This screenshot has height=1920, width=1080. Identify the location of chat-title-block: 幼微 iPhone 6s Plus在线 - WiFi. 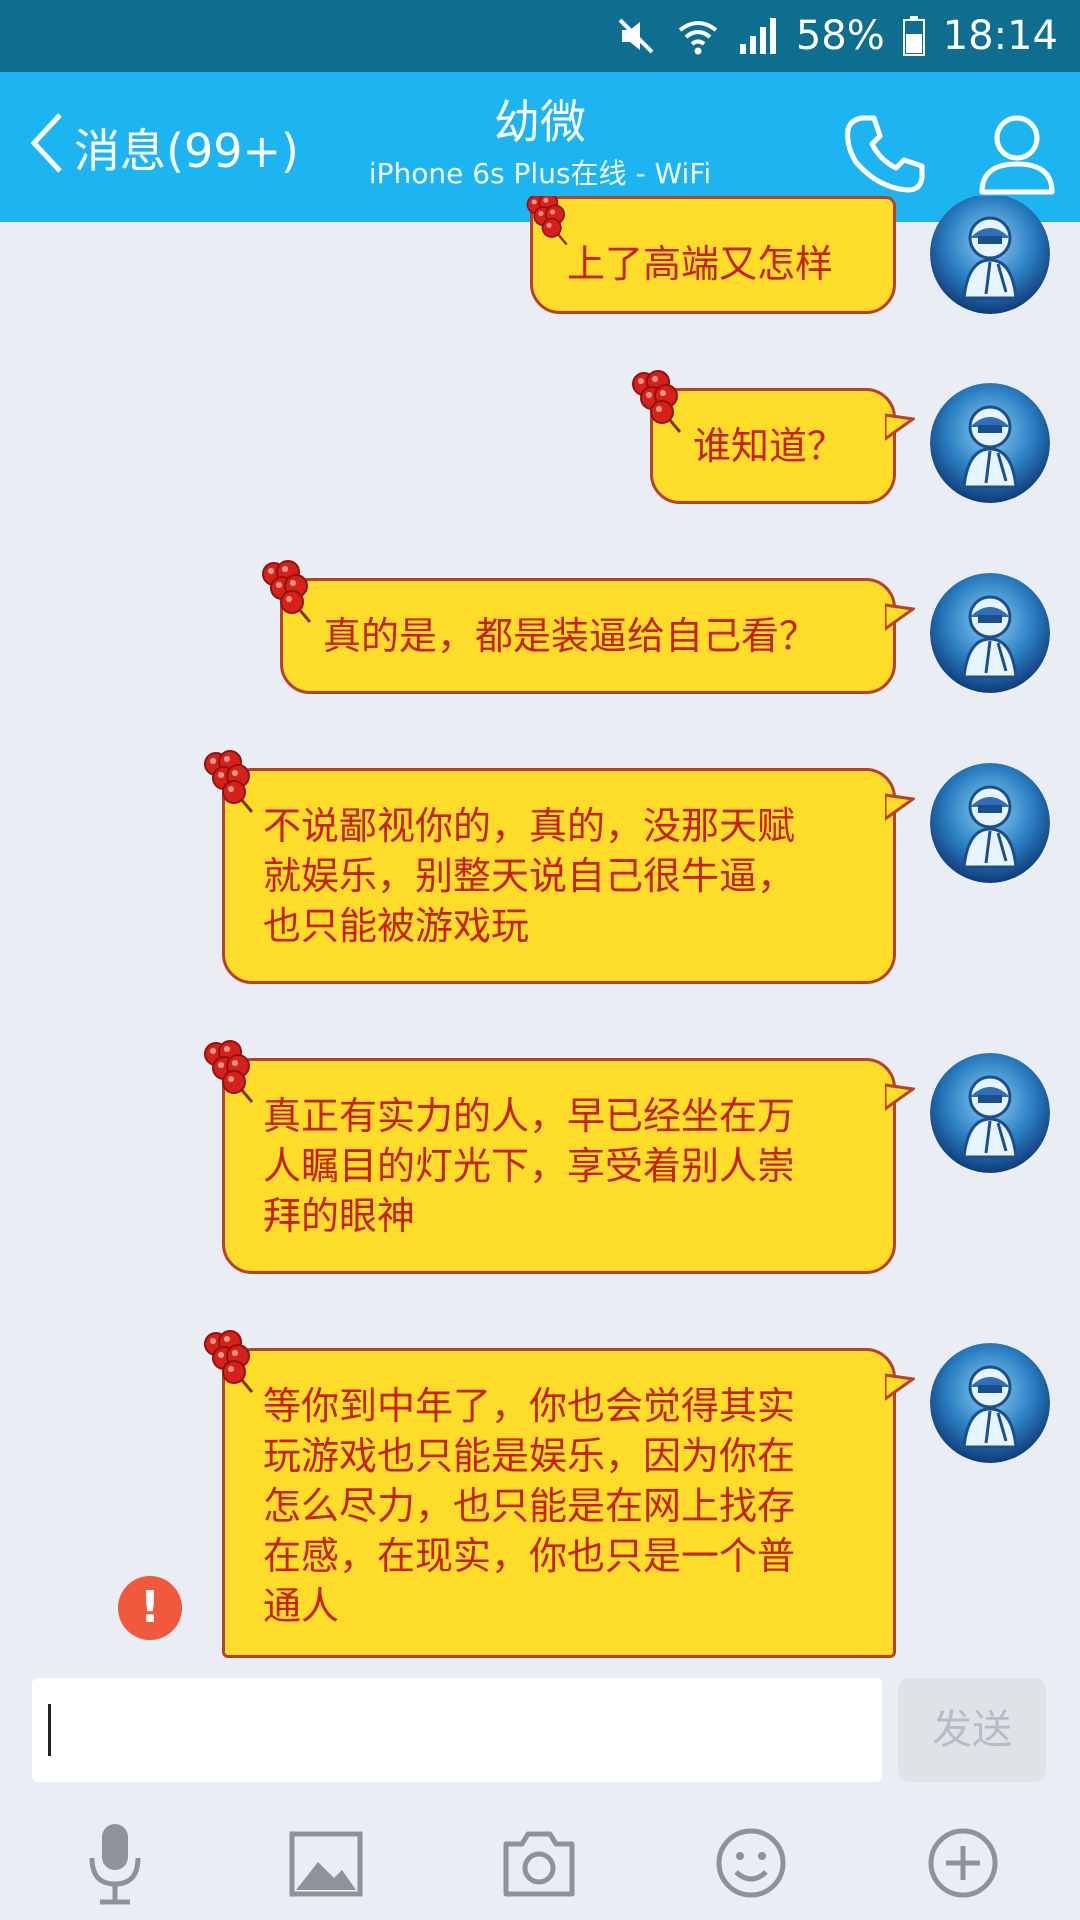
(540, 144).